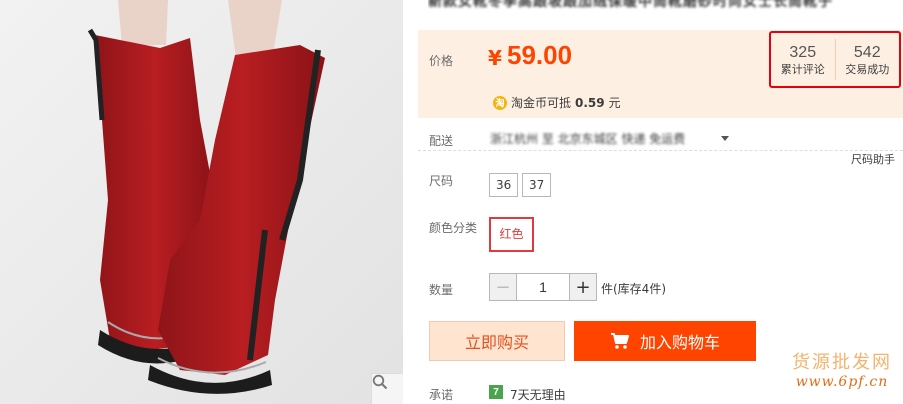 Image resolution: width=903 pixels, height=404 pixels. I want to click on deal-count: 542, so click(867, 52).